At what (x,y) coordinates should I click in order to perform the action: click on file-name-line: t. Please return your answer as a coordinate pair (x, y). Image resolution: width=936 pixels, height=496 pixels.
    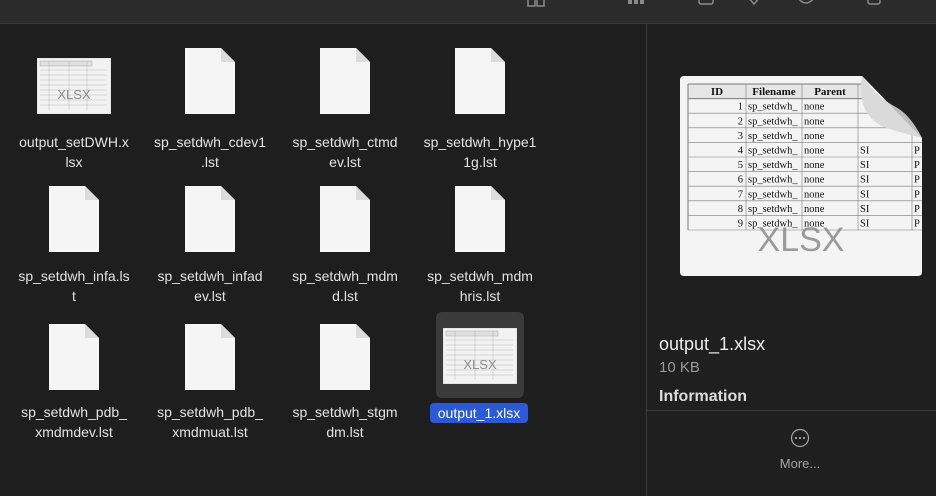
    Looking at the image, I should click on (74, 296).